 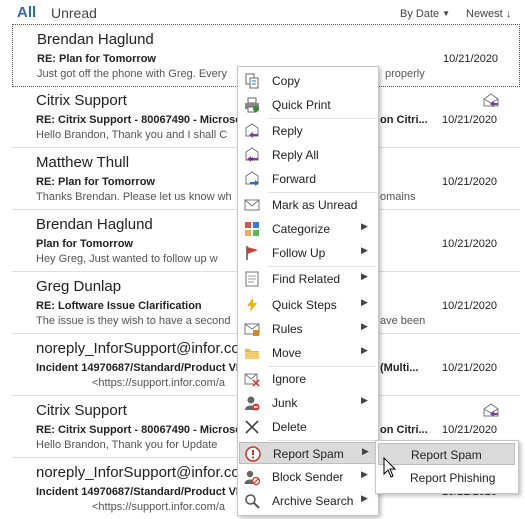 What do you see at coordinates (285, 403) in the screenshot?
I see `menu-item-label: Junk` at bounding box center [285, 403].